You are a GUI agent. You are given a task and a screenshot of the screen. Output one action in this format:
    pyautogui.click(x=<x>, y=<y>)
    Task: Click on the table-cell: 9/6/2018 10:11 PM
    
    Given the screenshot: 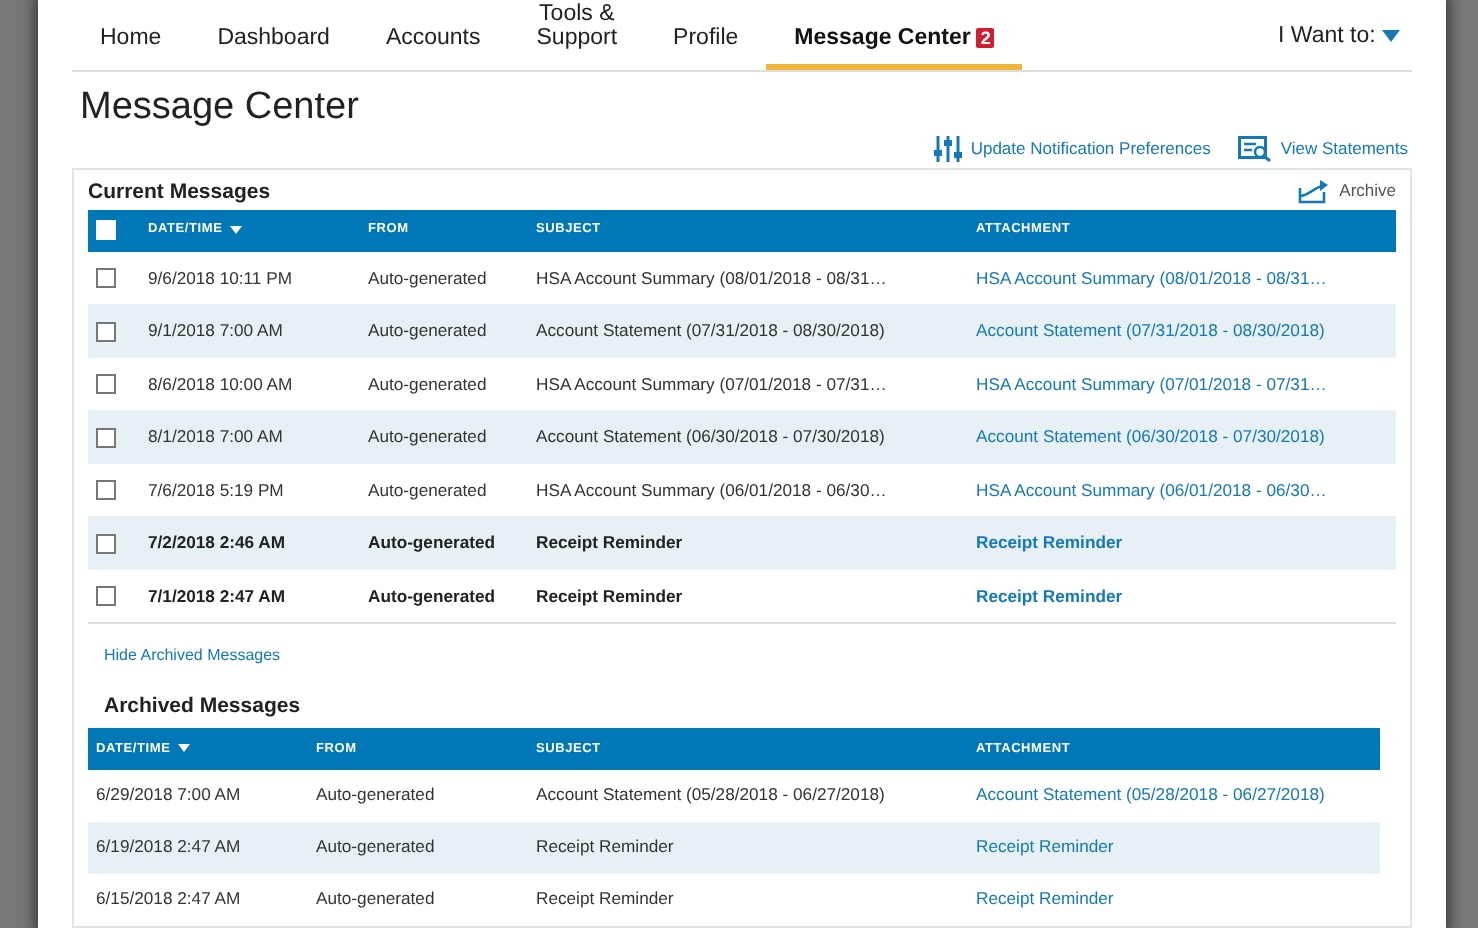 What is the action you would take?
    pyautogui.click(x=250, y=278)
    